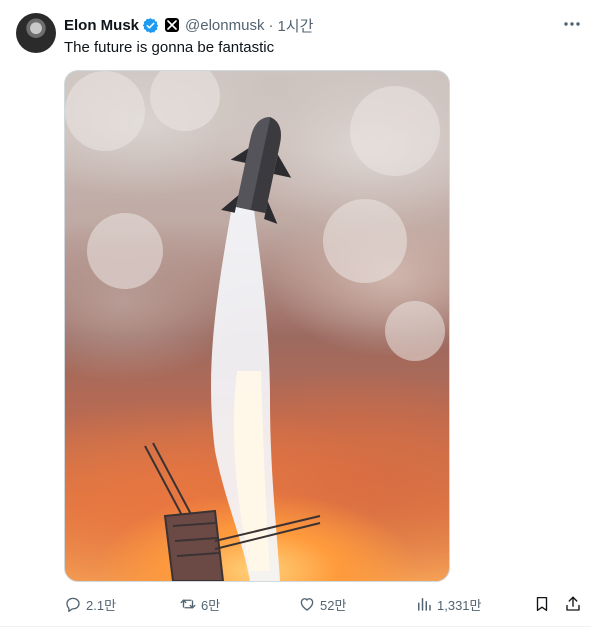 This screenshot has height=627, width=591. Describe the element at coordinates (172, 25) in the screenshot. I see `x-logo-icon` at that location.